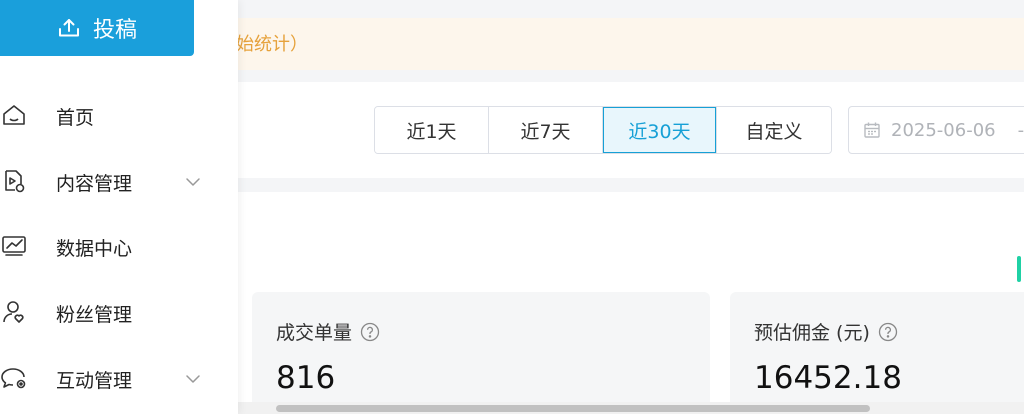 This screenshot has width=1024, height=414. Describe the element at coordinates (432, 130) in the screenshot. I see `range-1-day-button: 近1天` at that location.